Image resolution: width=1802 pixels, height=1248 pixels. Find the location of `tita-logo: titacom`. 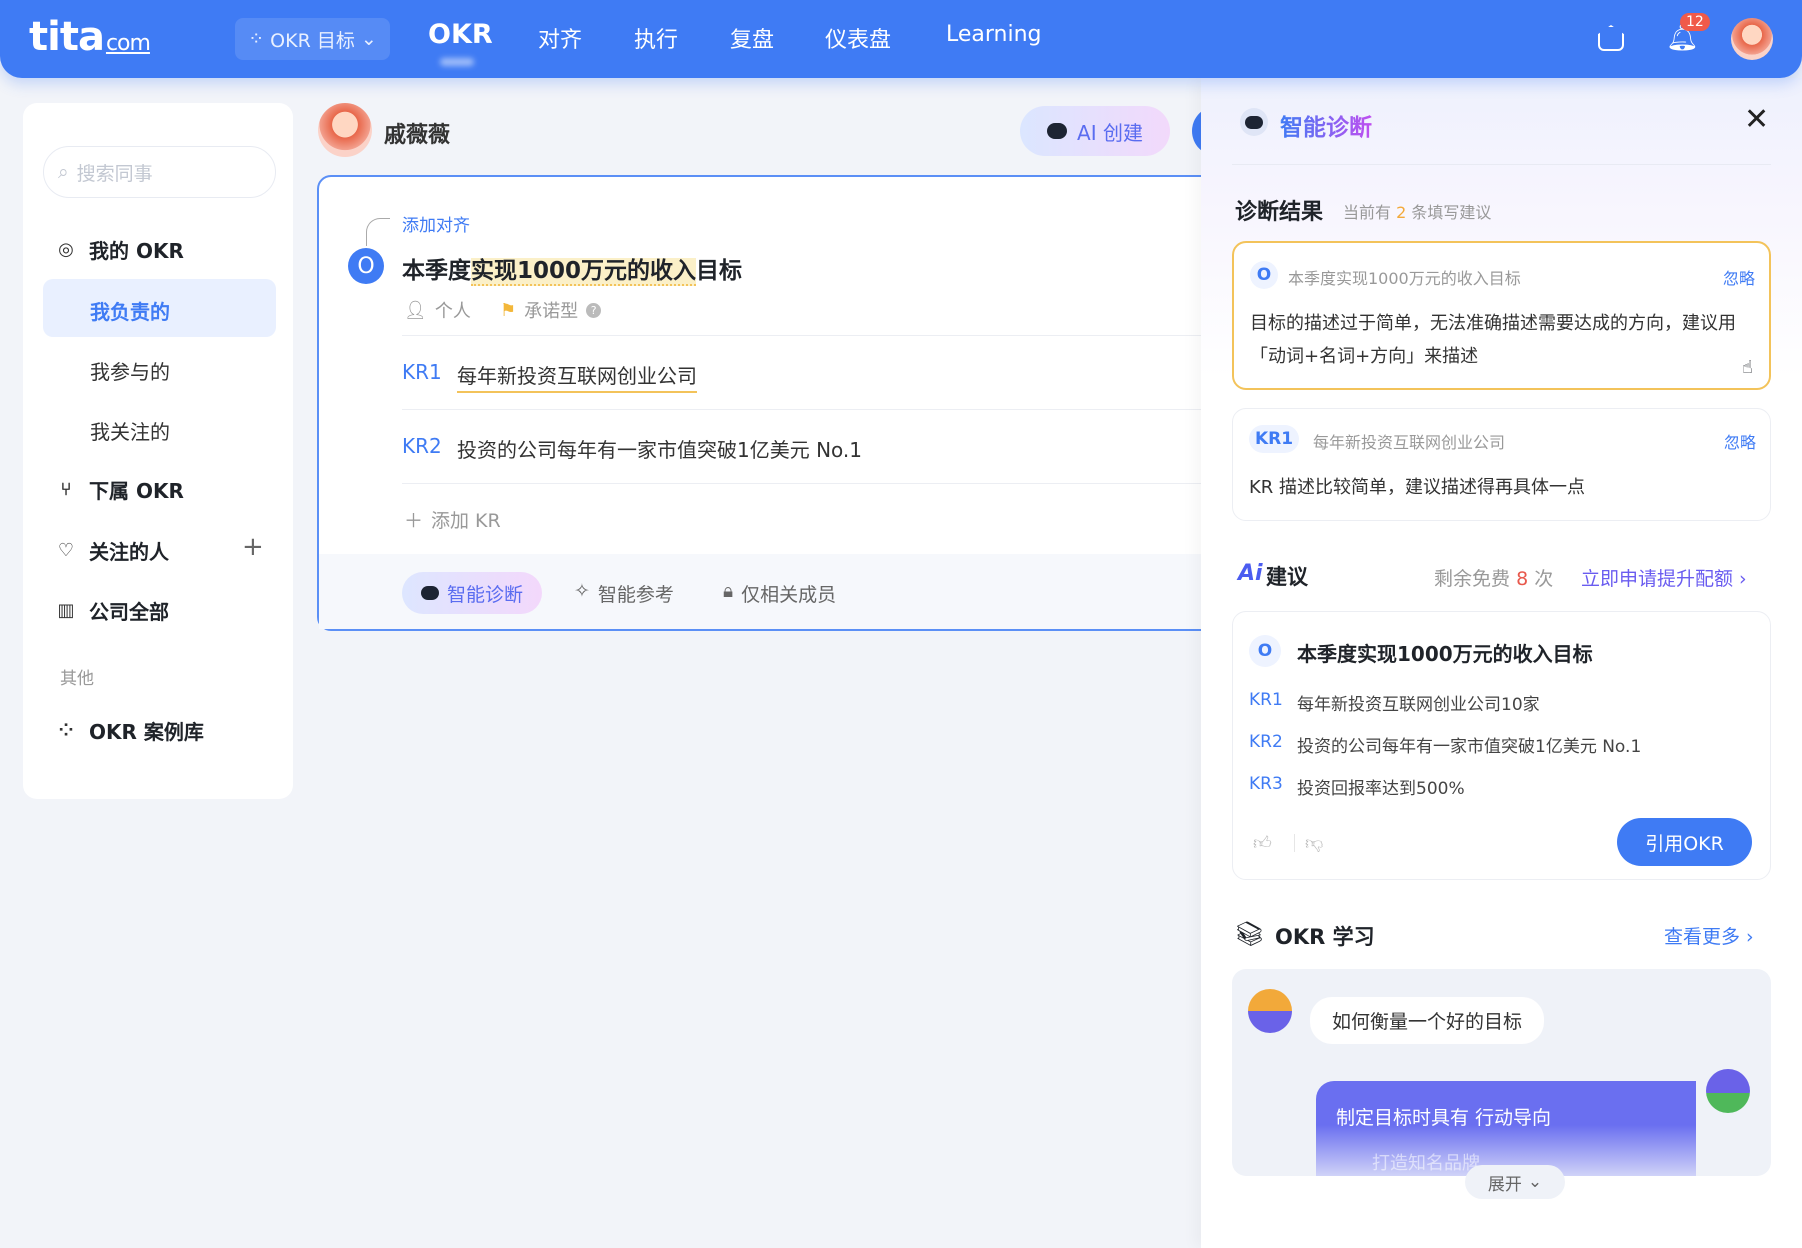

tita-logo: titacom is located at coordinates (90, 37).